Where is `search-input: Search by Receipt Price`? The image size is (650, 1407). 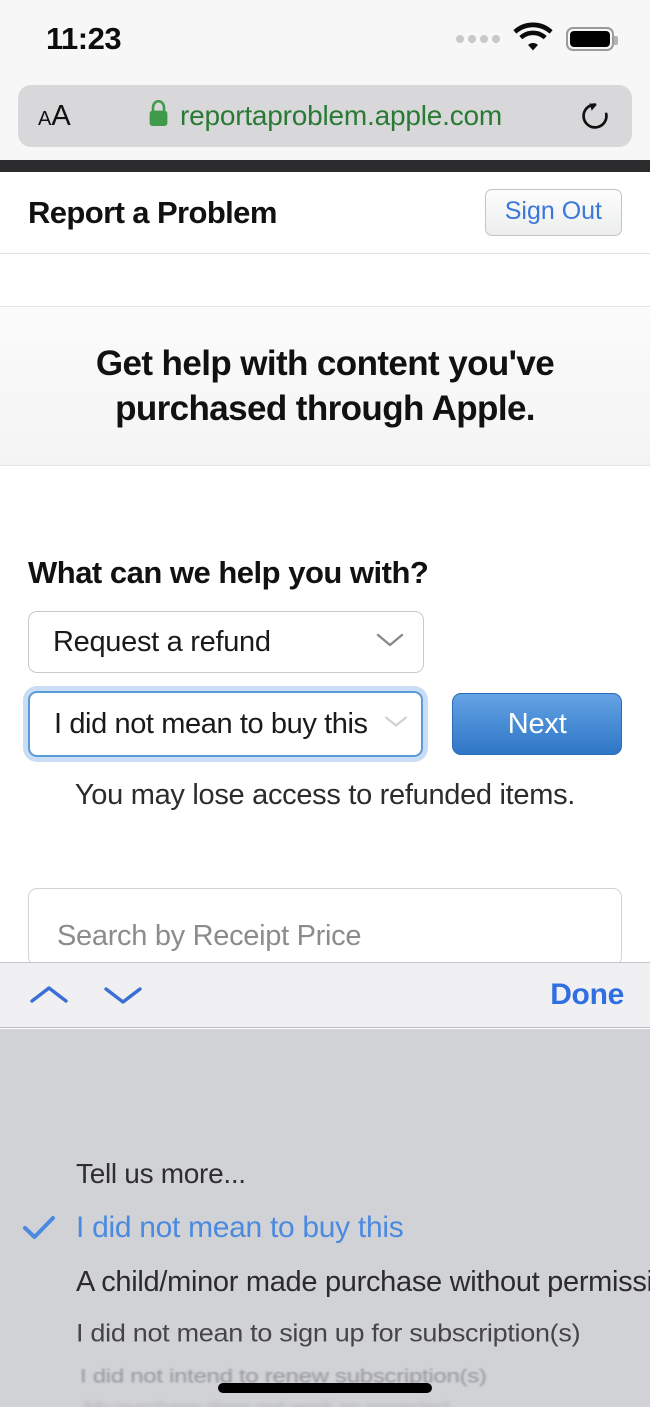 search-input: Search by Receipt Price is located at coordinates (325, 927).